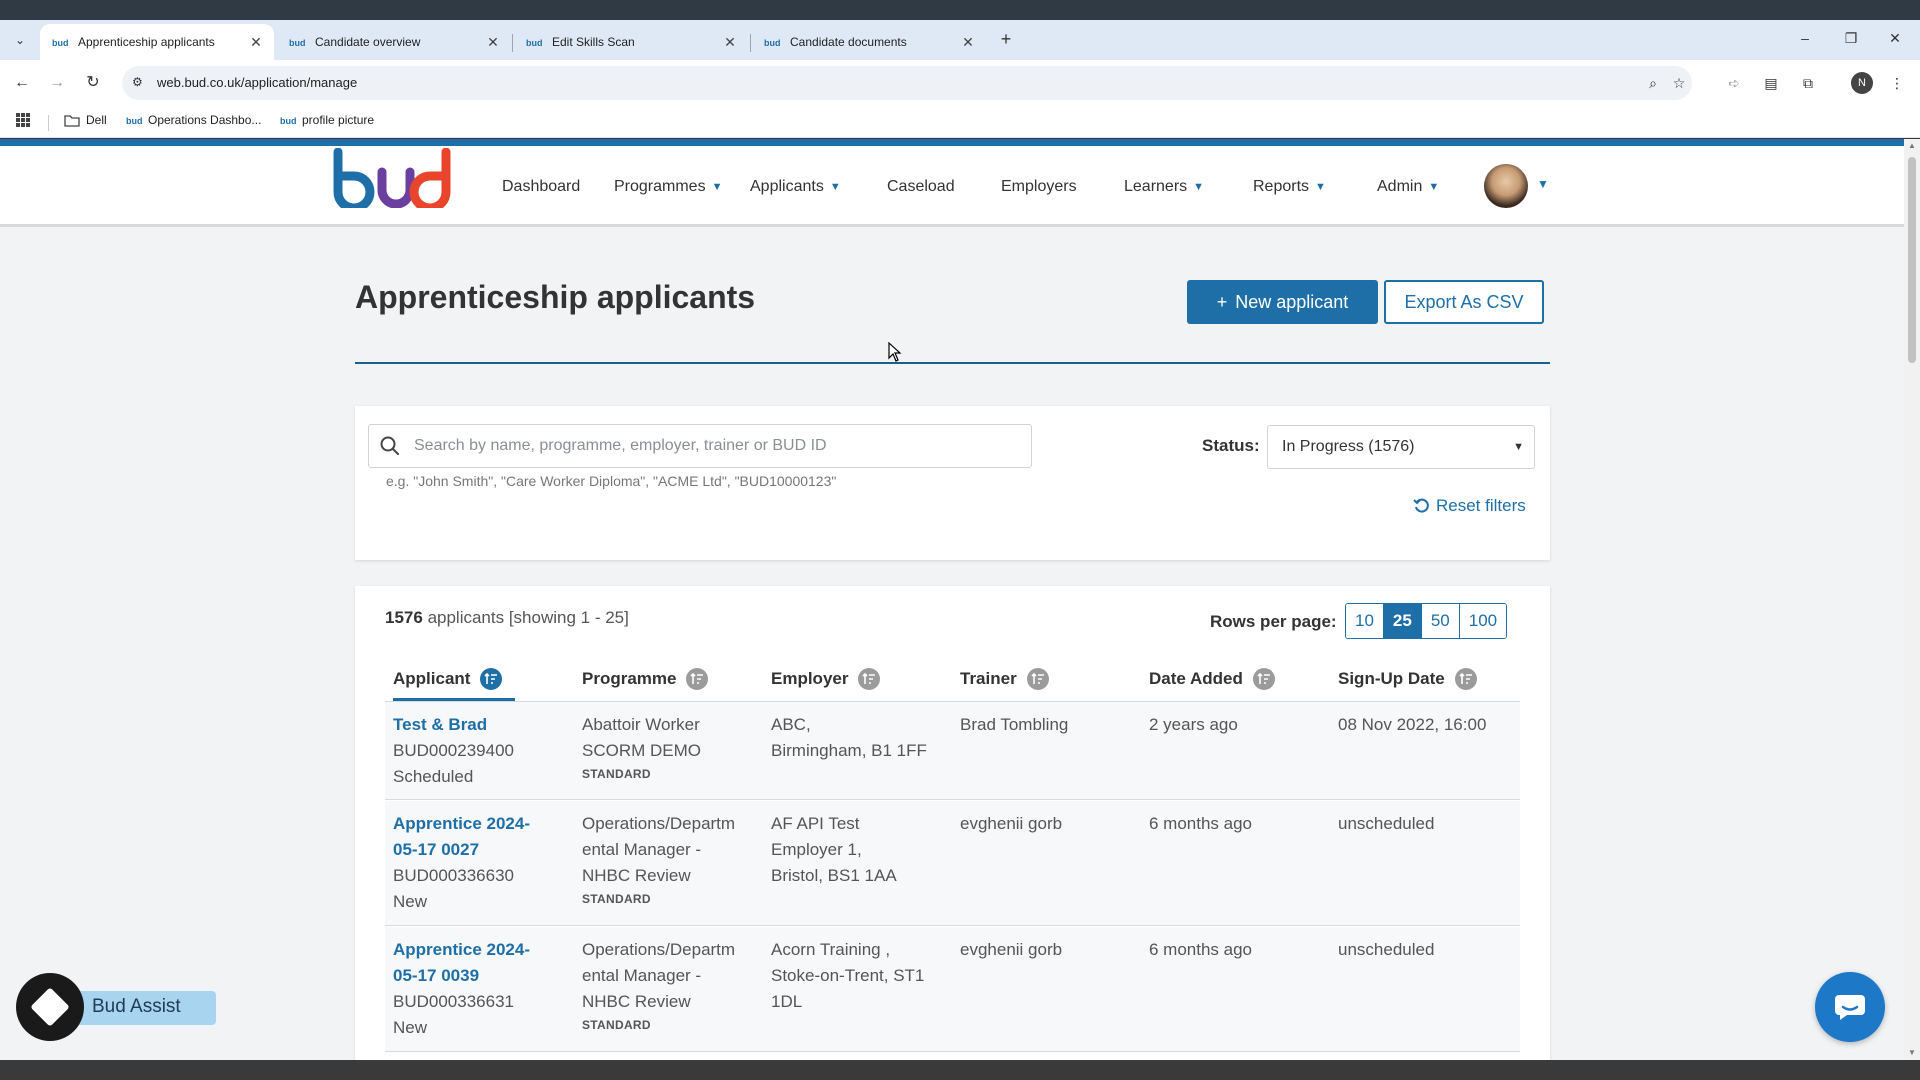  Describe the element at coordinates (869, 42) in the screenshot. I see `browser-tab: bud Candidate documents ✕` at that location.